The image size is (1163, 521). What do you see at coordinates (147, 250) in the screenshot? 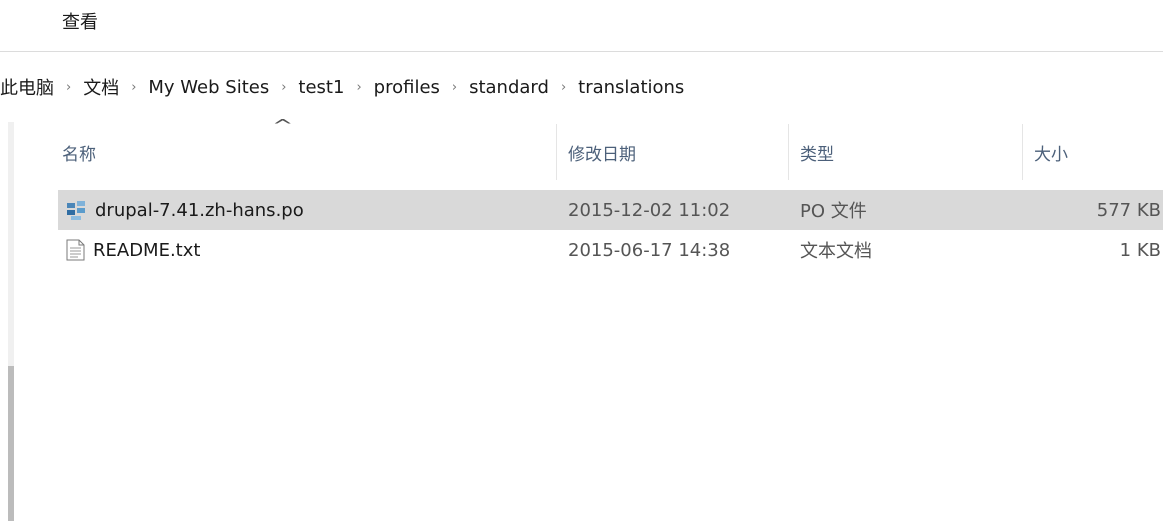
I see `file-name: README.txt` at bounding box center [147, 250].